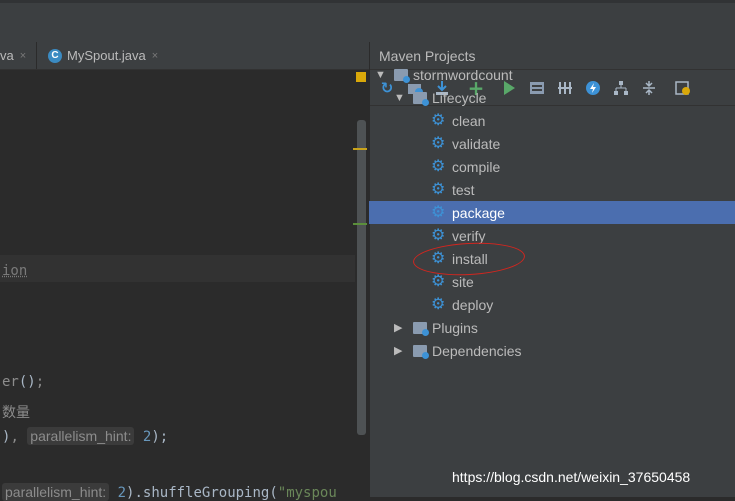  What do you see at coordinates (421, 98) in the screenshot?
I see `lifecycle-folder-icon` at bounding box center [421, 98].